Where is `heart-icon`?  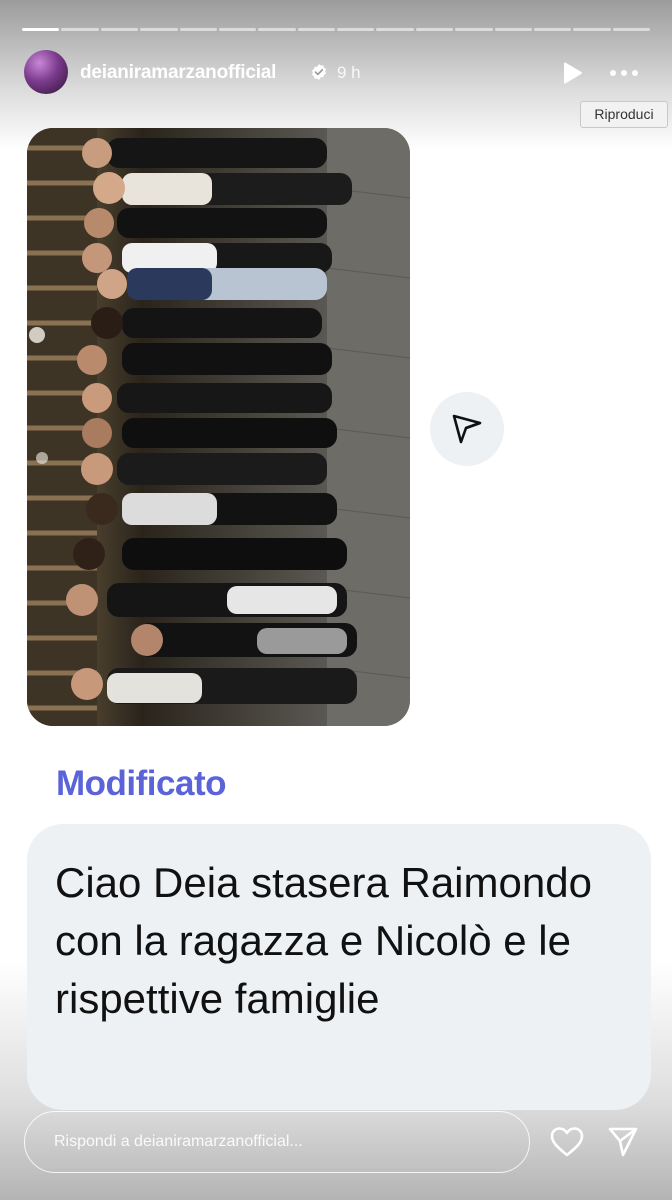 heart-icon is located at coordinates (567, 1142).